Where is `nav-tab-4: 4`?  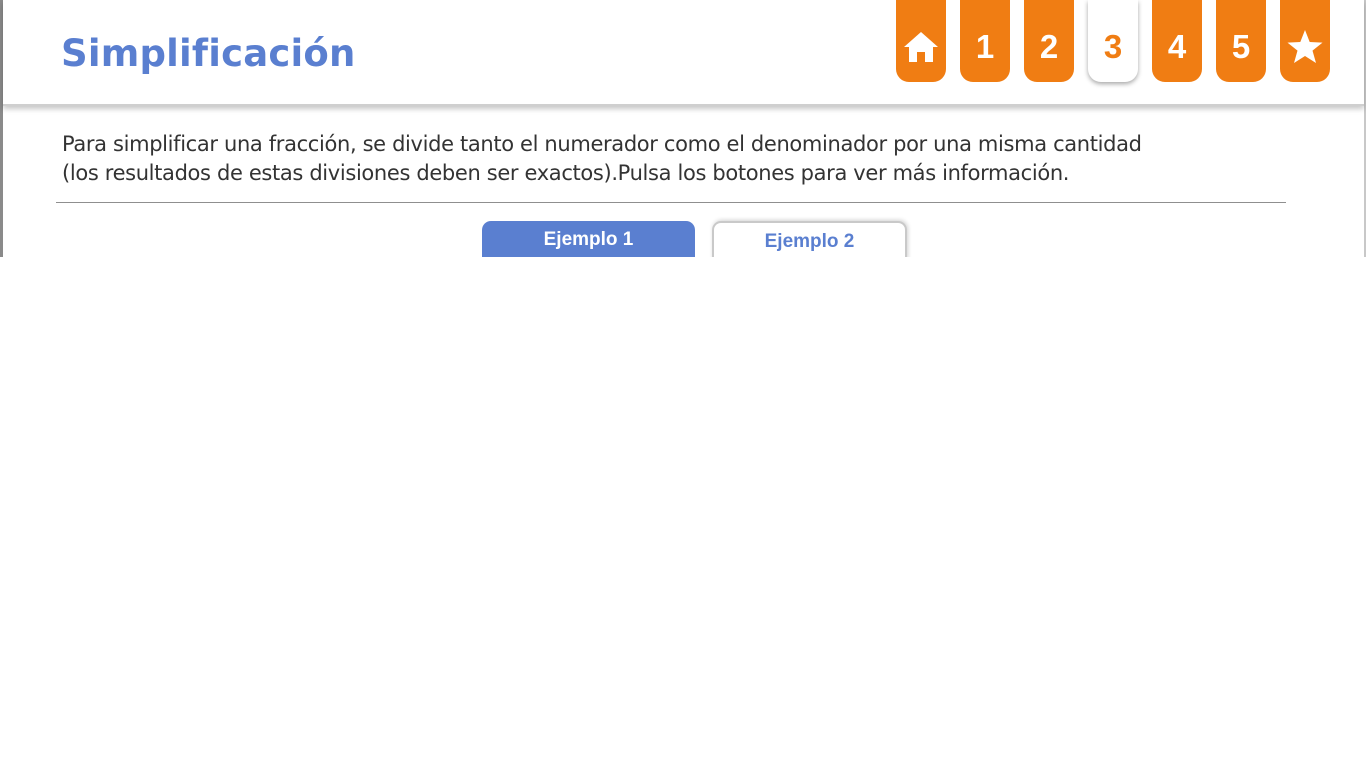 nav-tab-4: 4 is located at coordinates (1177, 41).